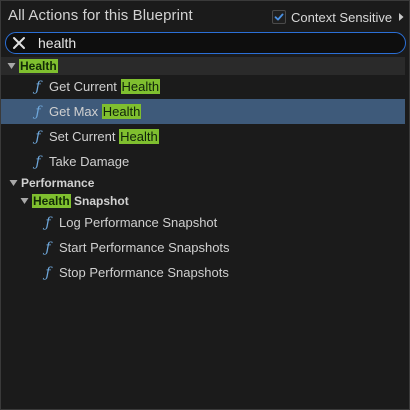 The height and width of the screenshot is (410, 410). Describe the element at coordinates (100, 15) in the screenshot. I see `panel-title: All Actions for this Blueprint` at that location.